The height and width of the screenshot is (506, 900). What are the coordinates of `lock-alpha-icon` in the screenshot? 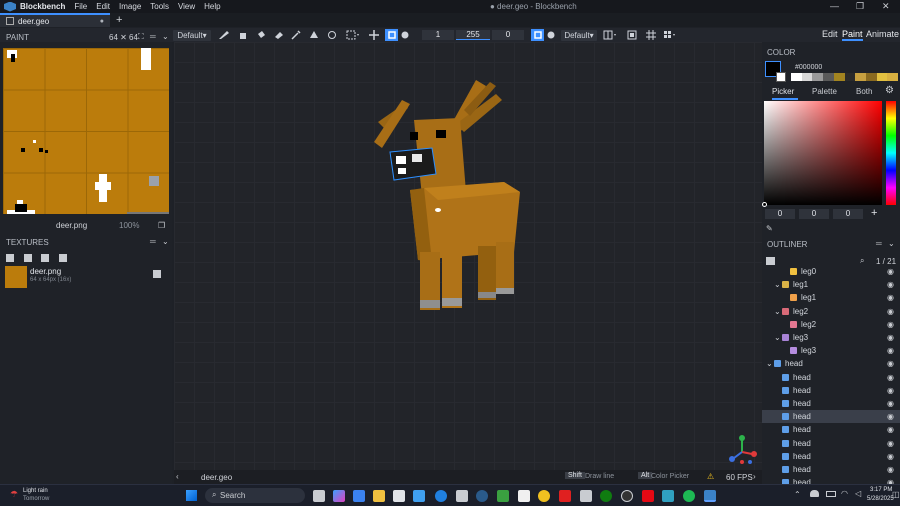 It's located at (632, 35).